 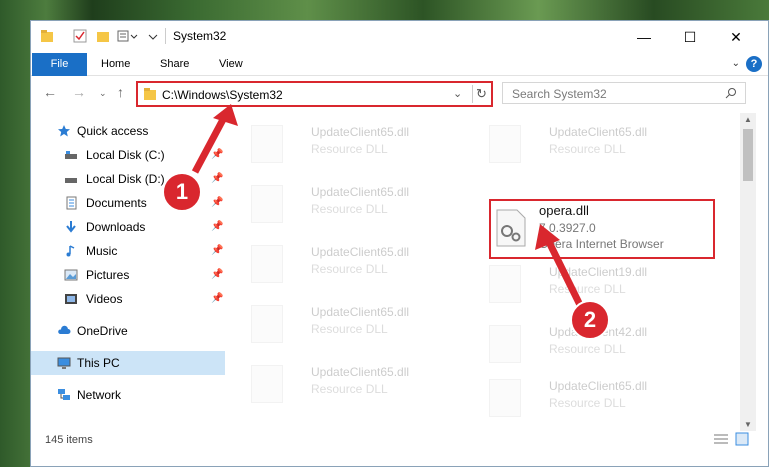 I want to click on sidebar-item-pictures: Pictures 📌, so click(x=128, y=275).